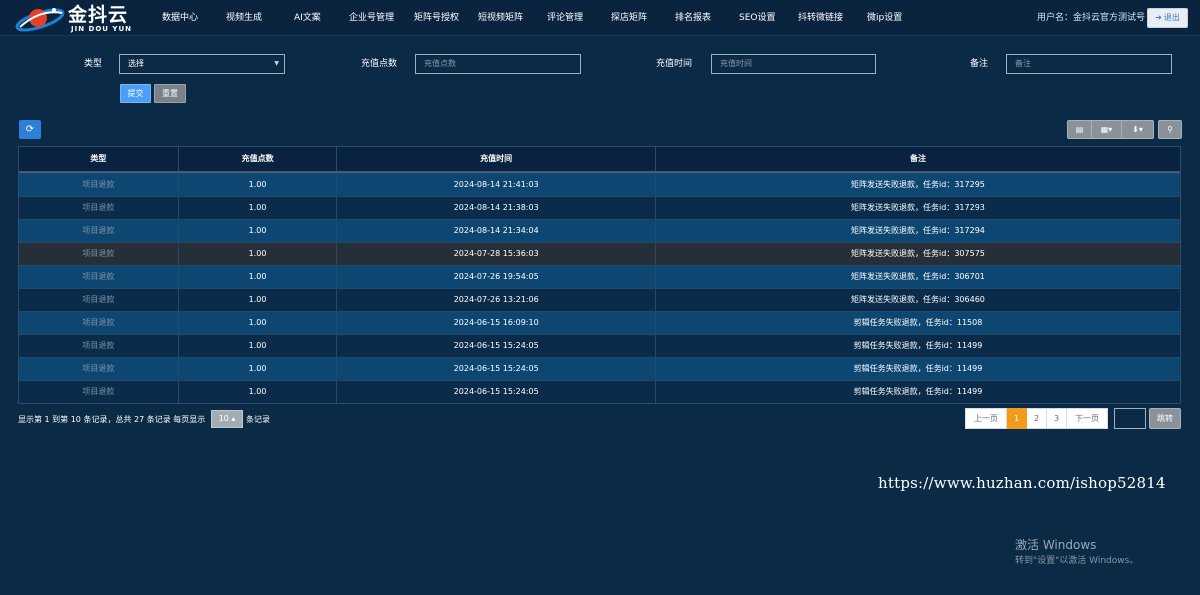 The height and width of the screenshot is (595, 1200). I want to click on username-label: 用户名：金抖云官方测试号, so click(1091, 18).